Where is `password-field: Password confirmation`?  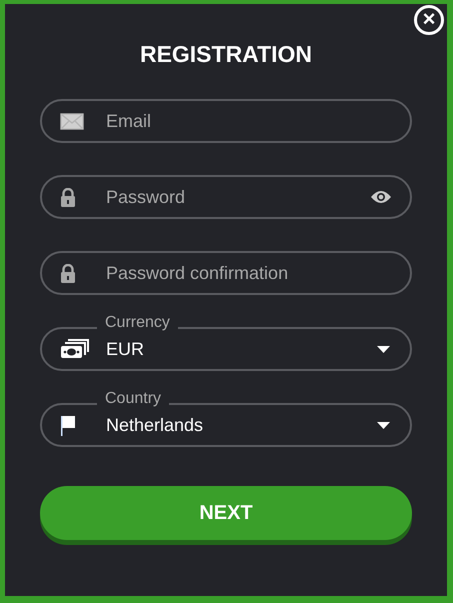
password-field: Password confirmation is located at coordinates (226, 273).